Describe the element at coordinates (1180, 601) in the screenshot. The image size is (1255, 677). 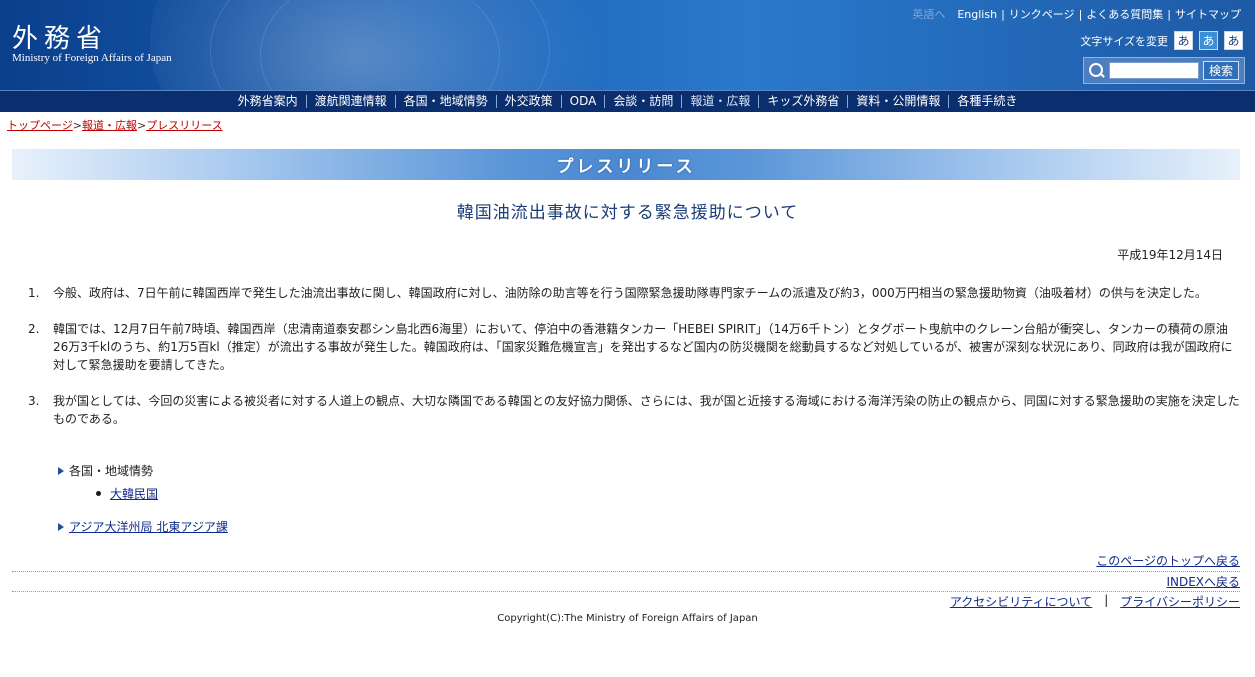
I see `privacy-policy-link: プライバシーポリシー` at that location.